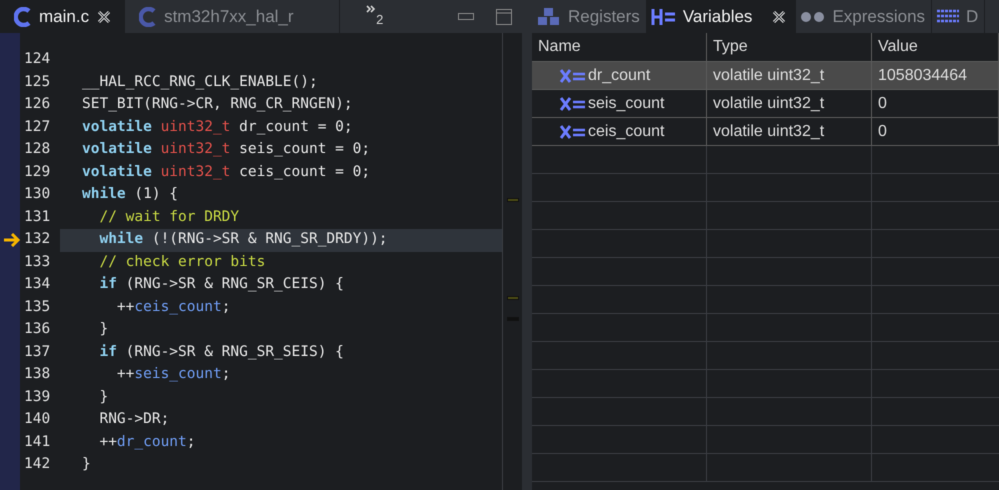 The image size is (999, 490). What do you see at coordinates (549, 16) in the screenshot?
I see `cubes-icon` at bounding box center [549, 16].